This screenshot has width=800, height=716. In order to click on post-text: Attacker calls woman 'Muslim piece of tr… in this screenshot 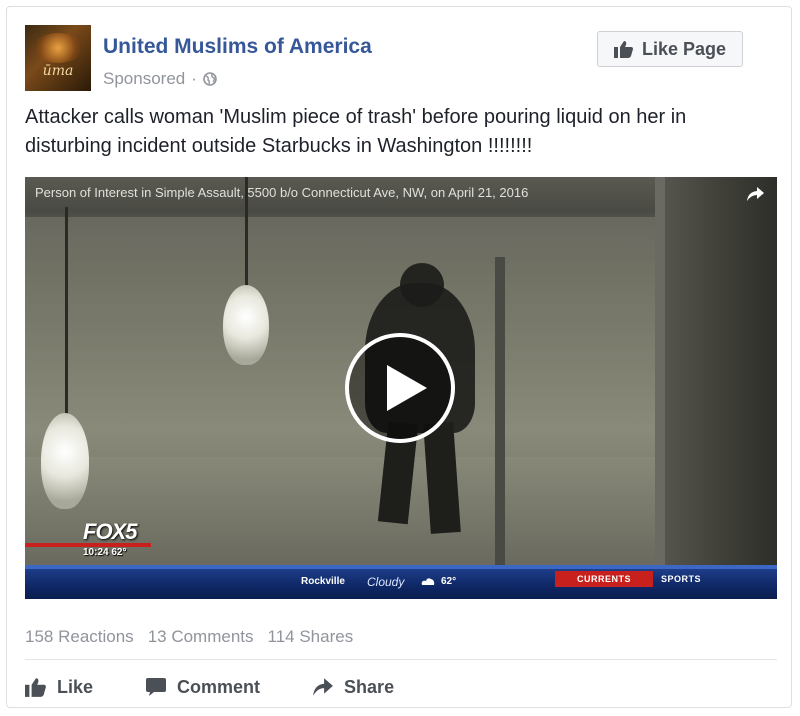, I will do `click(356, 131)`.